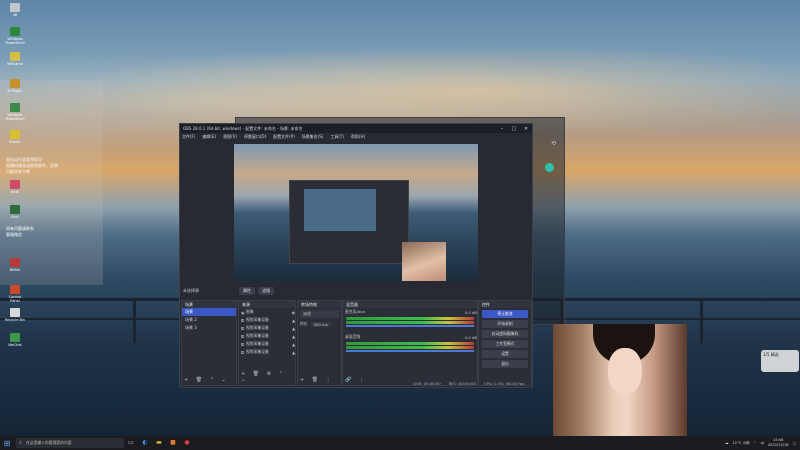 This screenshot has height=450, width=800. What do you see at coordinates (230, 137) in the screenshot?
I see `menu-view: 视图(V)` at bounding box center [230, 137].